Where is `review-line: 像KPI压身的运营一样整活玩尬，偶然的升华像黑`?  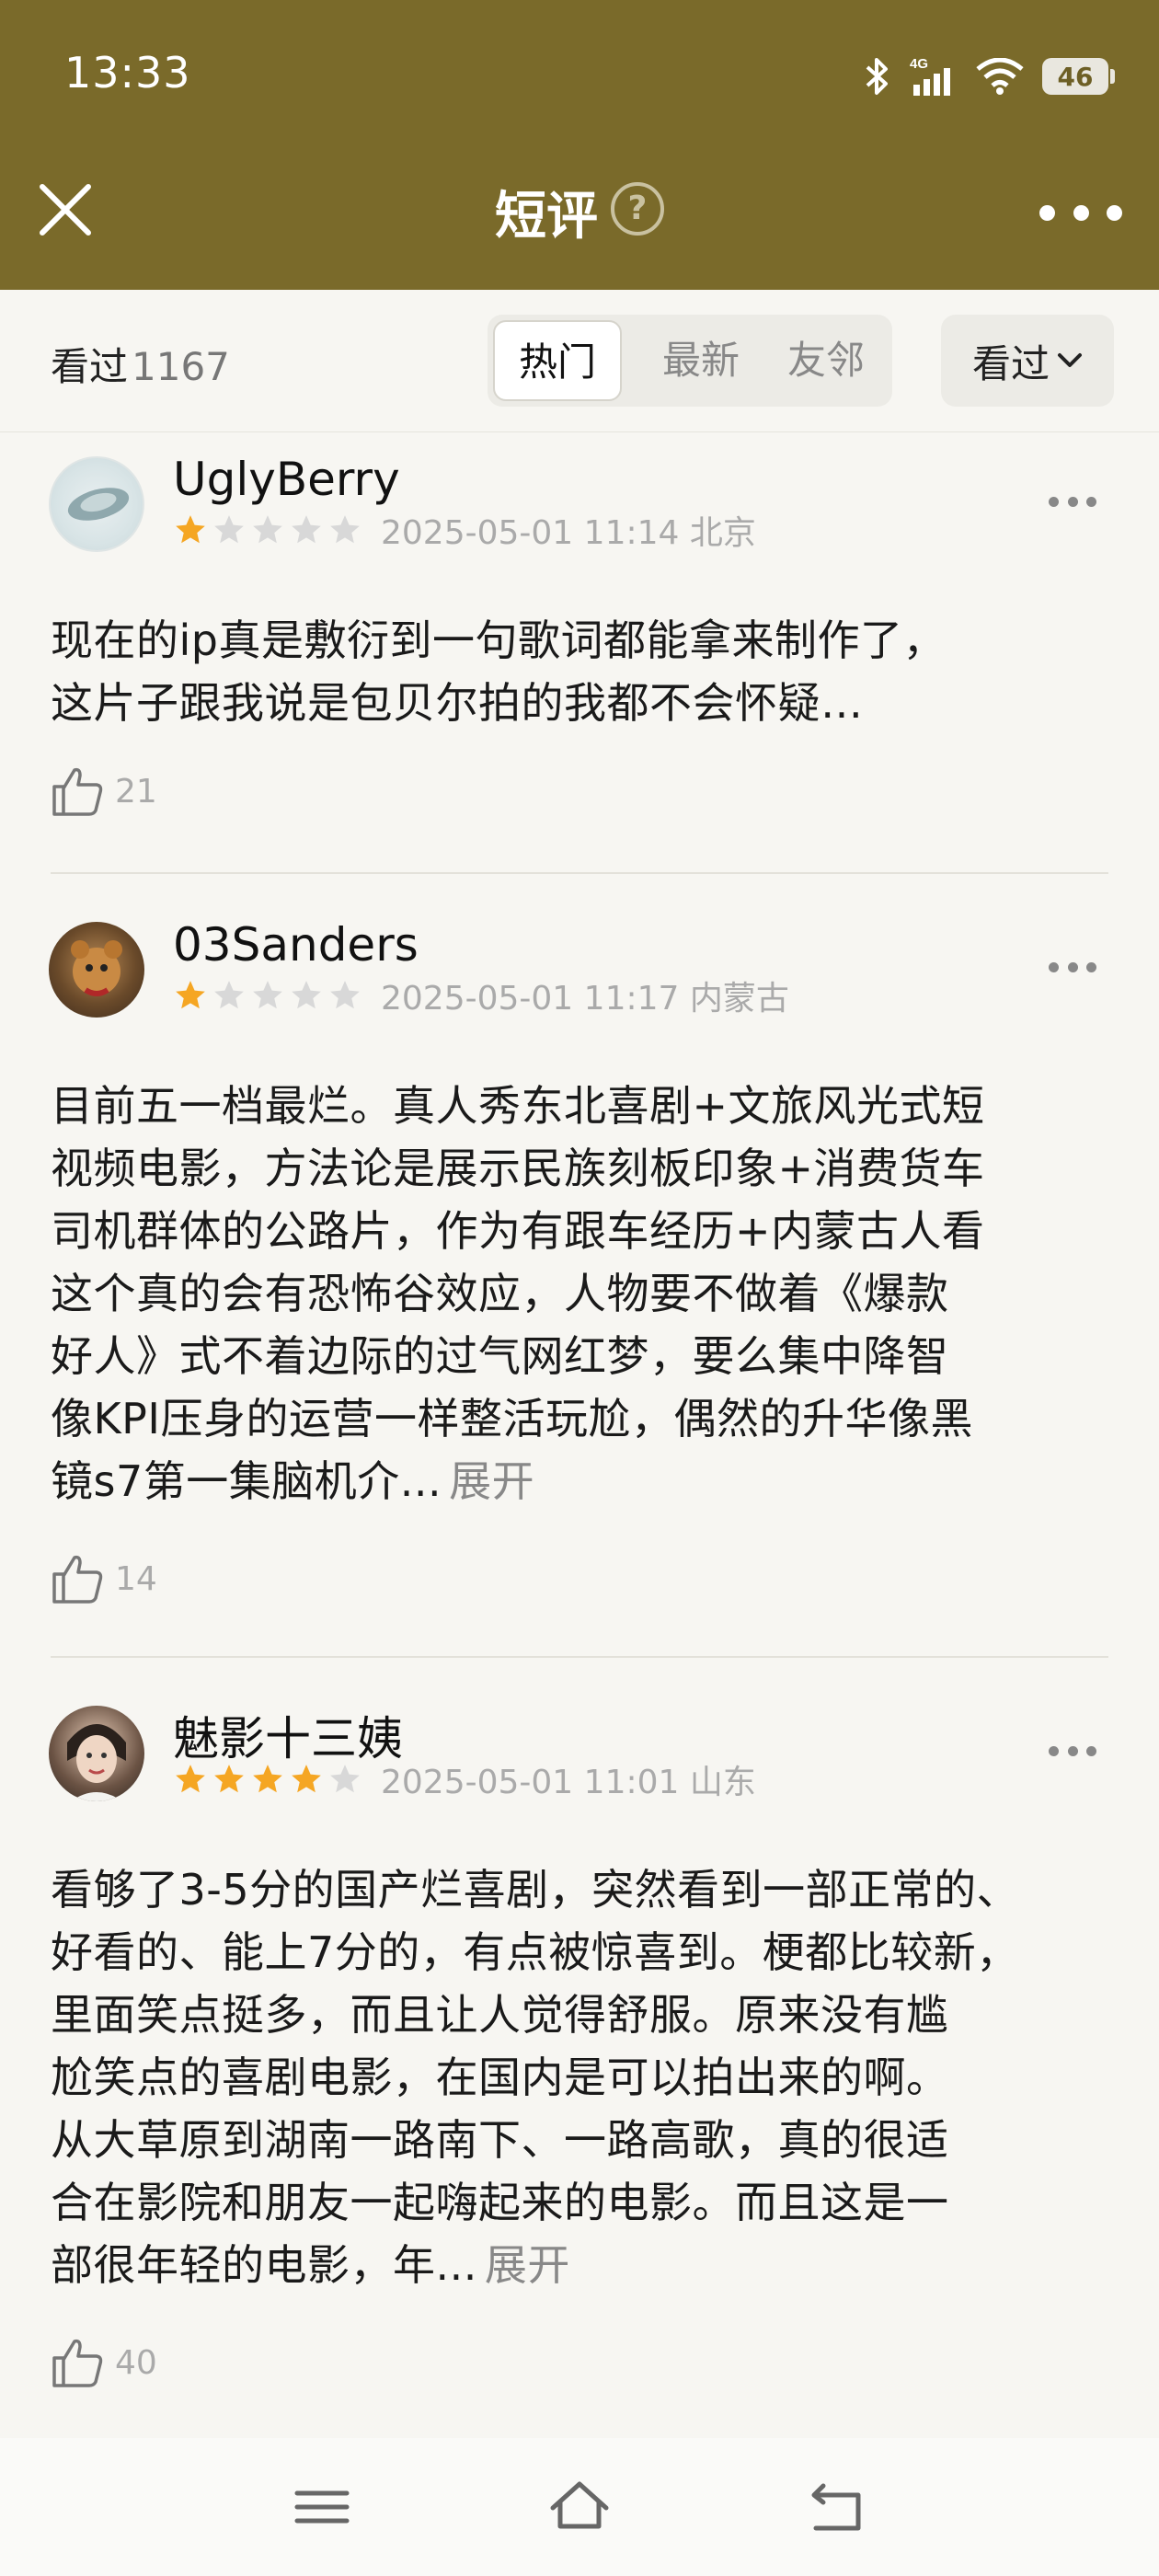
review-line: 像KPI压身的运营一样整活玩尬，偶然的升华像黑 is located at coordinates (512, 1418).